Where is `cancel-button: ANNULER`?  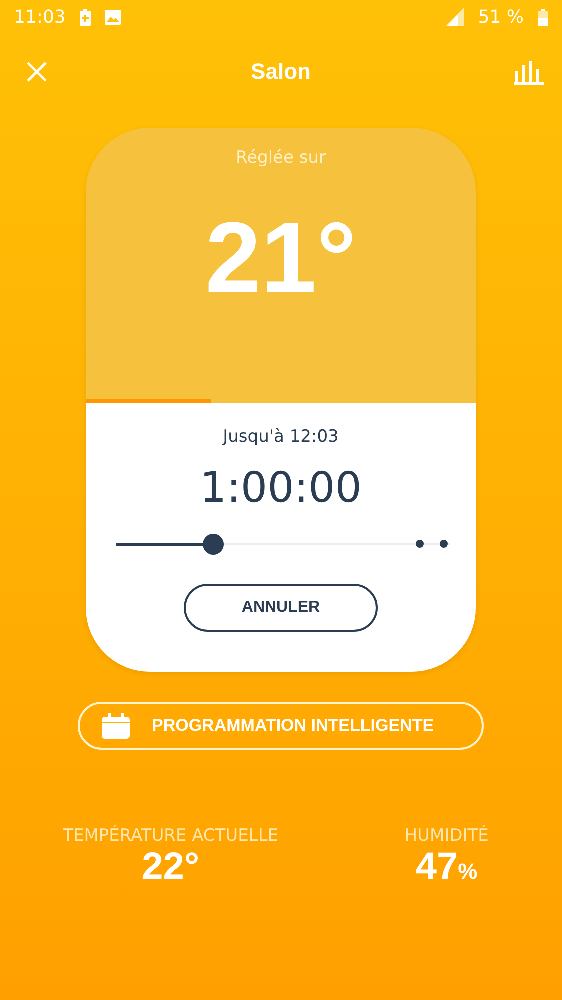
cancel-button: ANNULER is located at coordinates (281, 608).